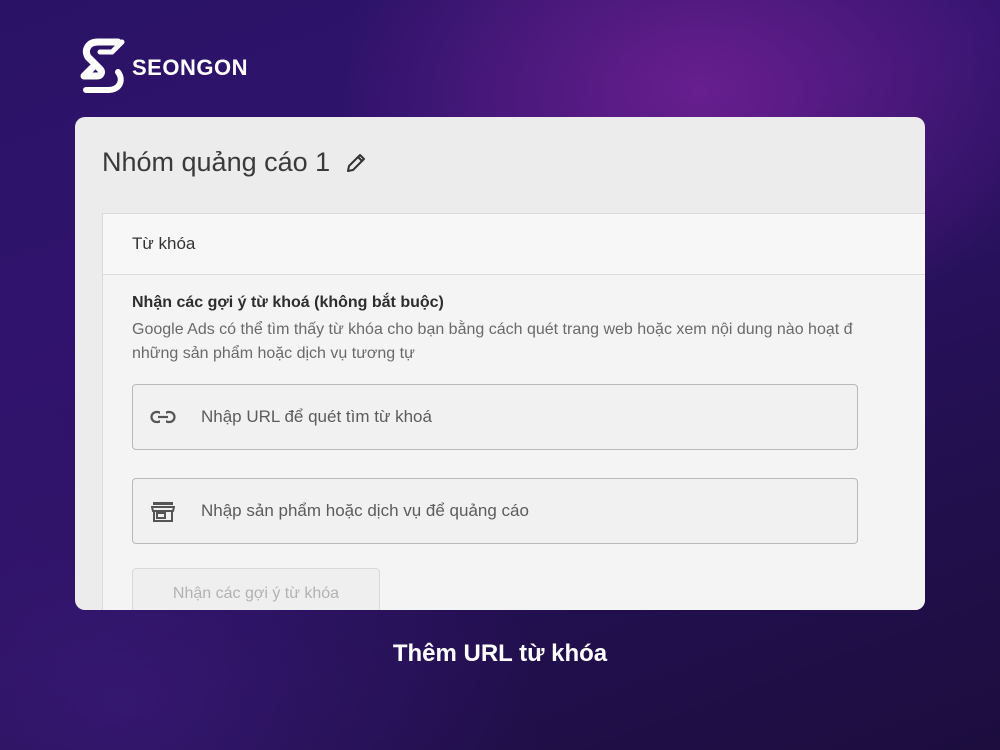 The image size is (1000, 750). I want to click on url-input, so click(501, 417).